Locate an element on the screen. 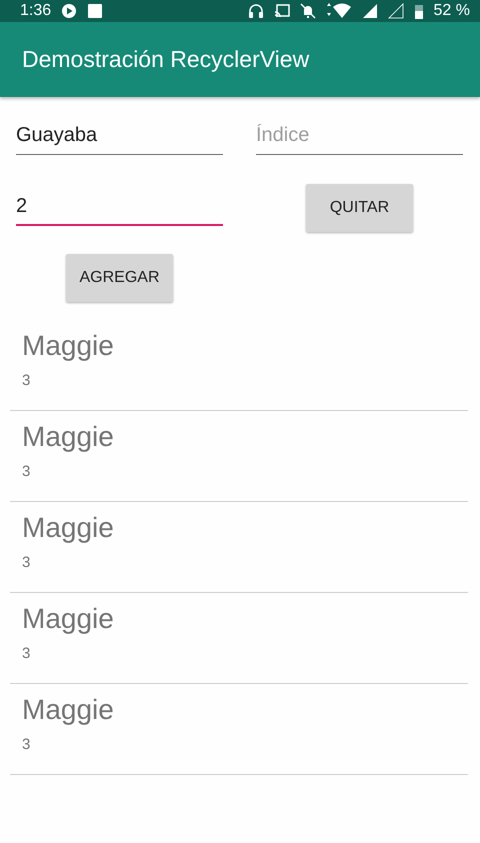  signal-empty-icon is located at coordinates (396, 11).